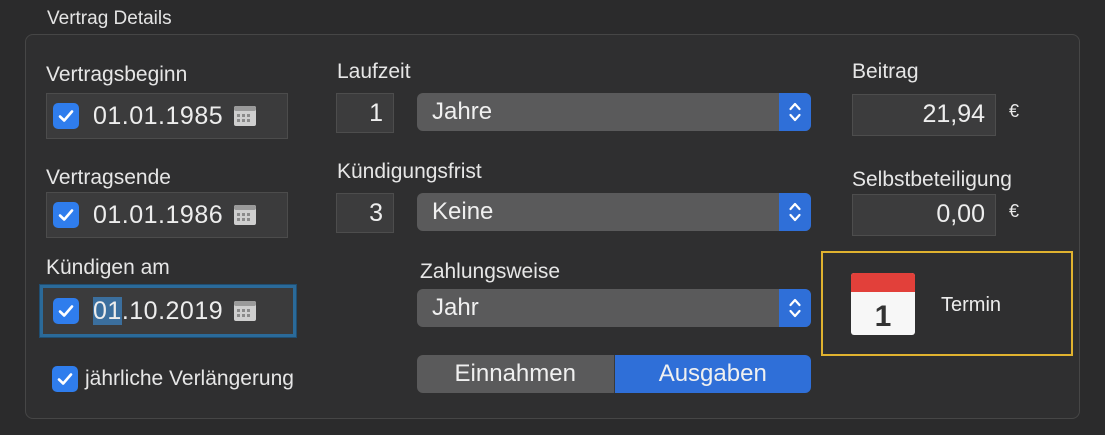 Image resolution: width=1105 pixels, height=435 pixels. What do you see at coordinates (614, 308) in the screenshot?
I see `zahlungsweise-popup: Jahr` at bounding box center [614, 308].